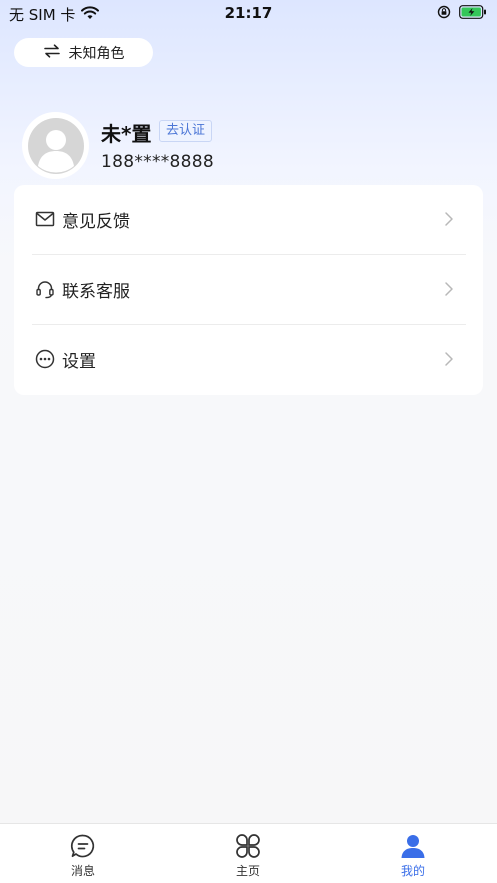 Image resolution: width=497 pixels, height=883 pixels. What do you see at coordinates (247, 871) in the screenshot?
I see `tab-label: 主页` at bounding box center [247, 871].